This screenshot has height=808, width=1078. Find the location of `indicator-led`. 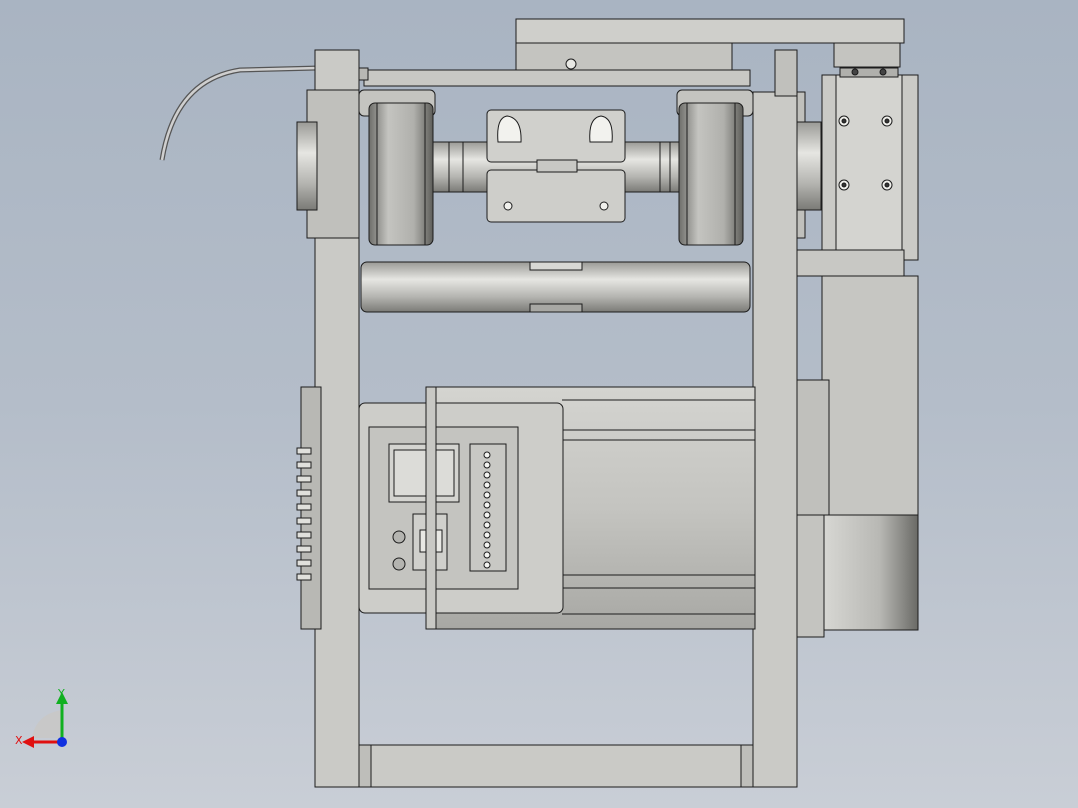

indicator-led is located at coordinates (399, 537).